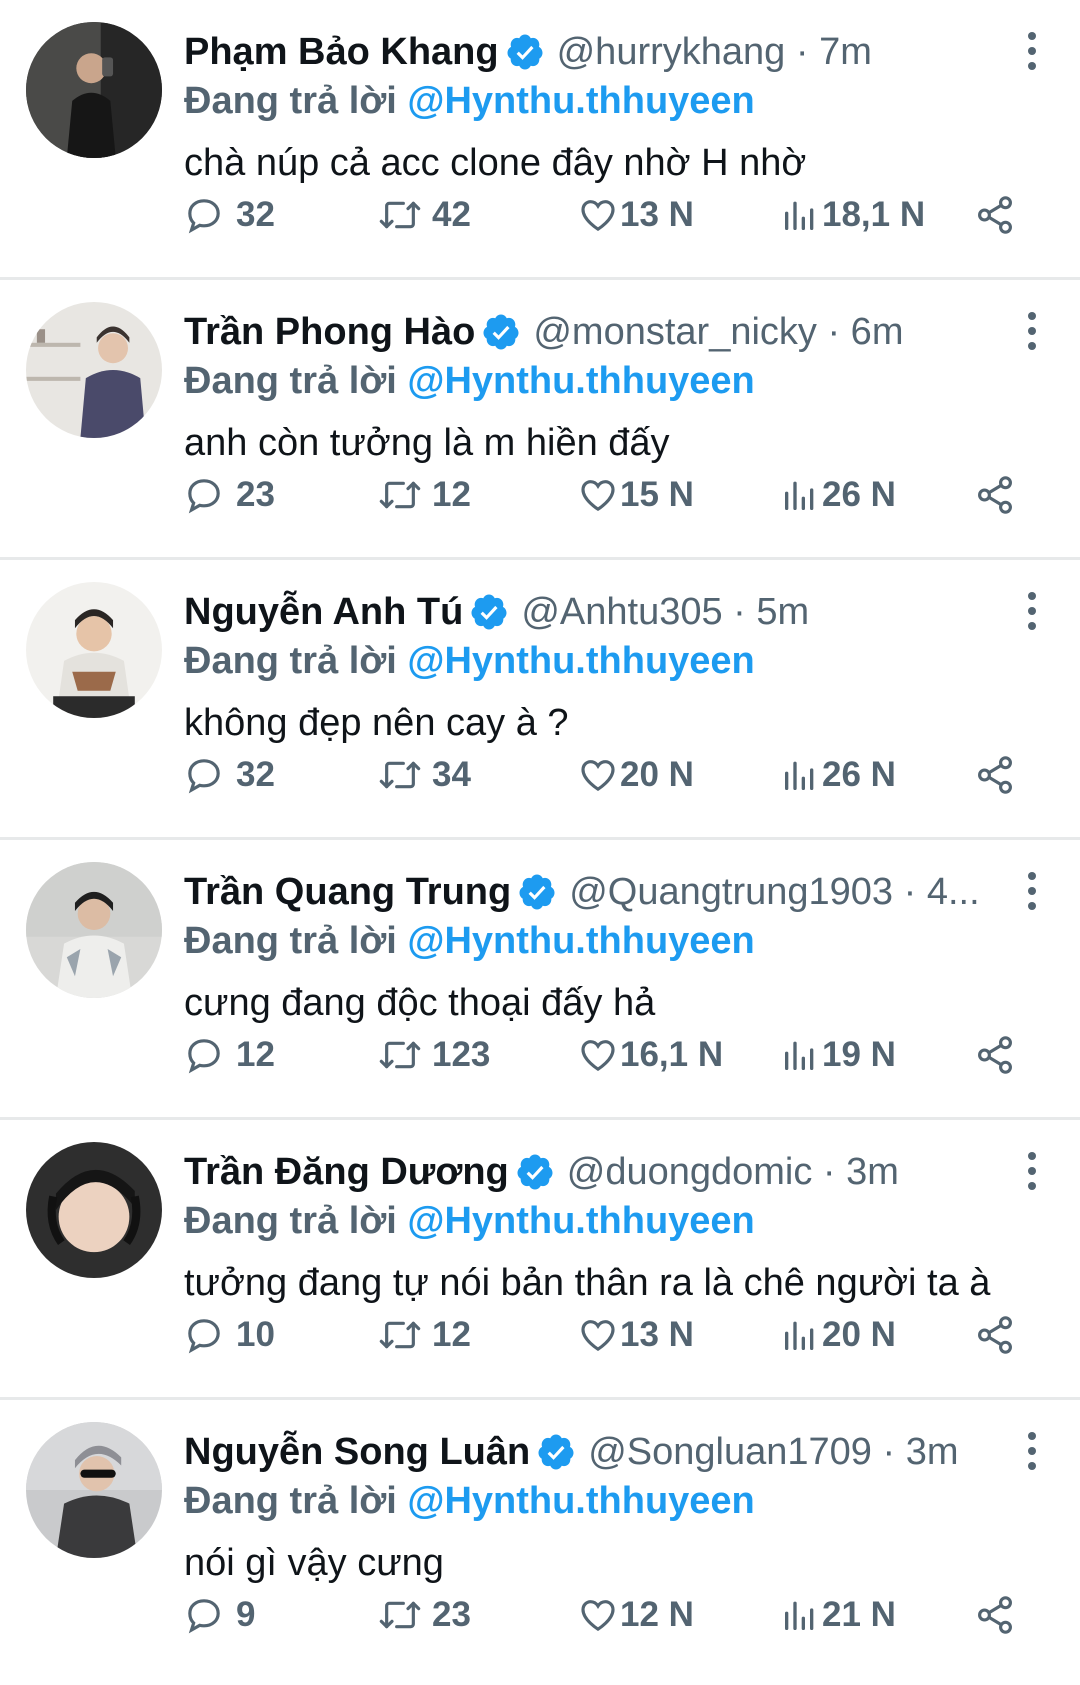 This screenshot has width=1080, height=1685. Describe the element at coordinates (733, 1172) in the screenshot. I see `handle-and-time: @duongdomic · 3m` at that location.